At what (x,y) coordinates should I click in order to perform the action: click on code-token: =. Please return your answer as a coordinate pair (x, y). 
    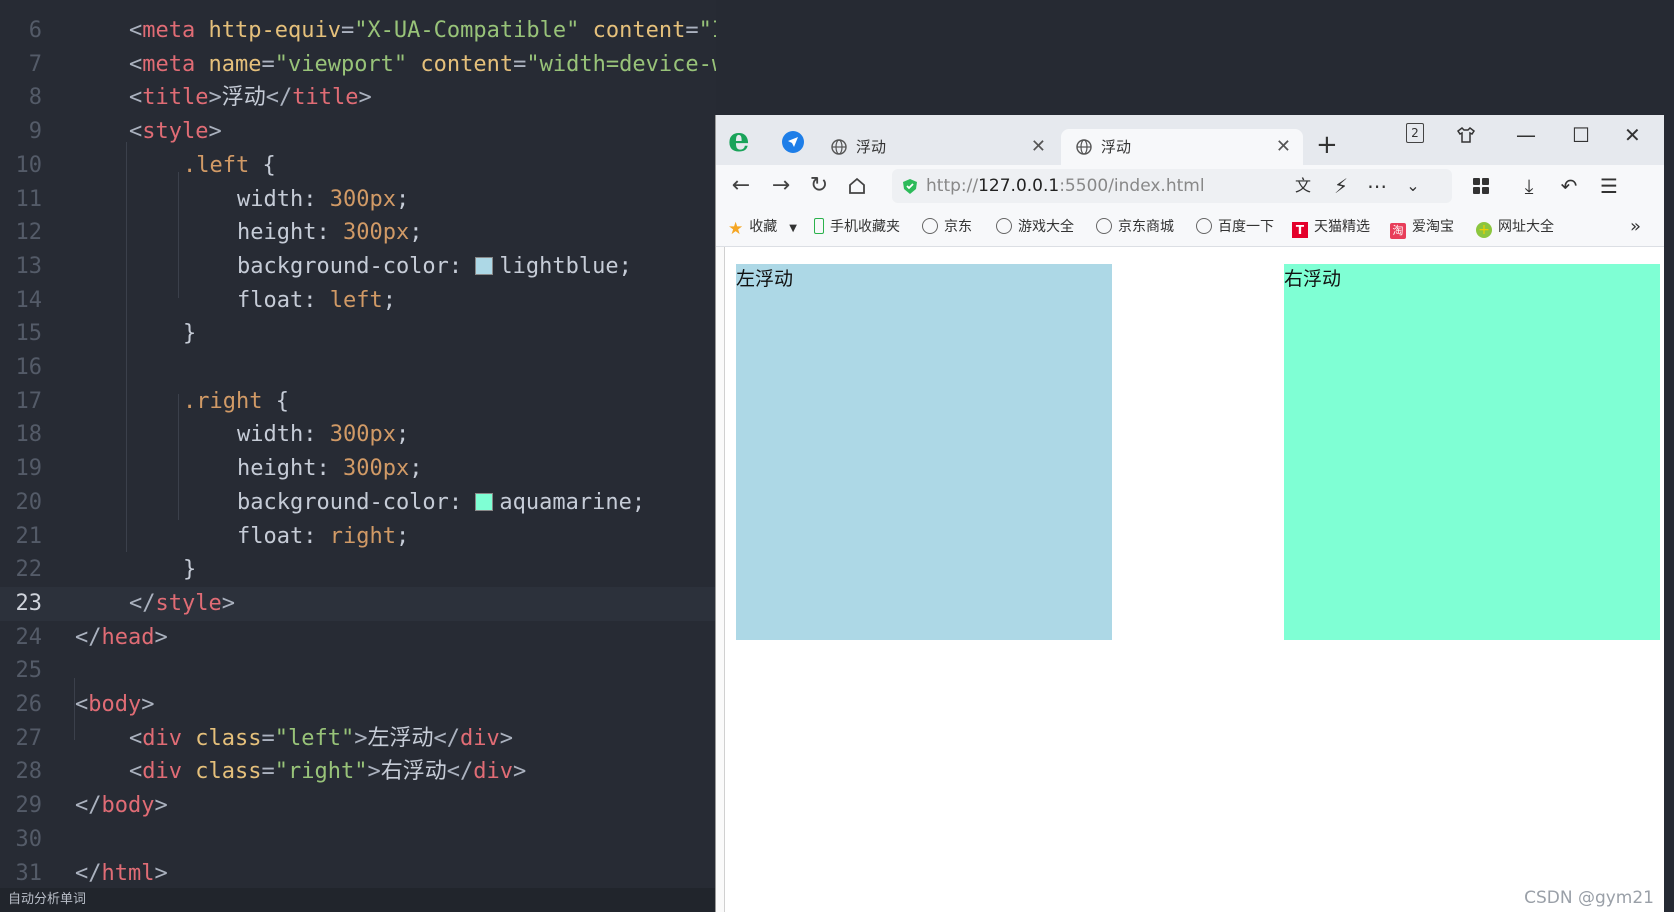
    Looking at the image, I should click on (268, 772).